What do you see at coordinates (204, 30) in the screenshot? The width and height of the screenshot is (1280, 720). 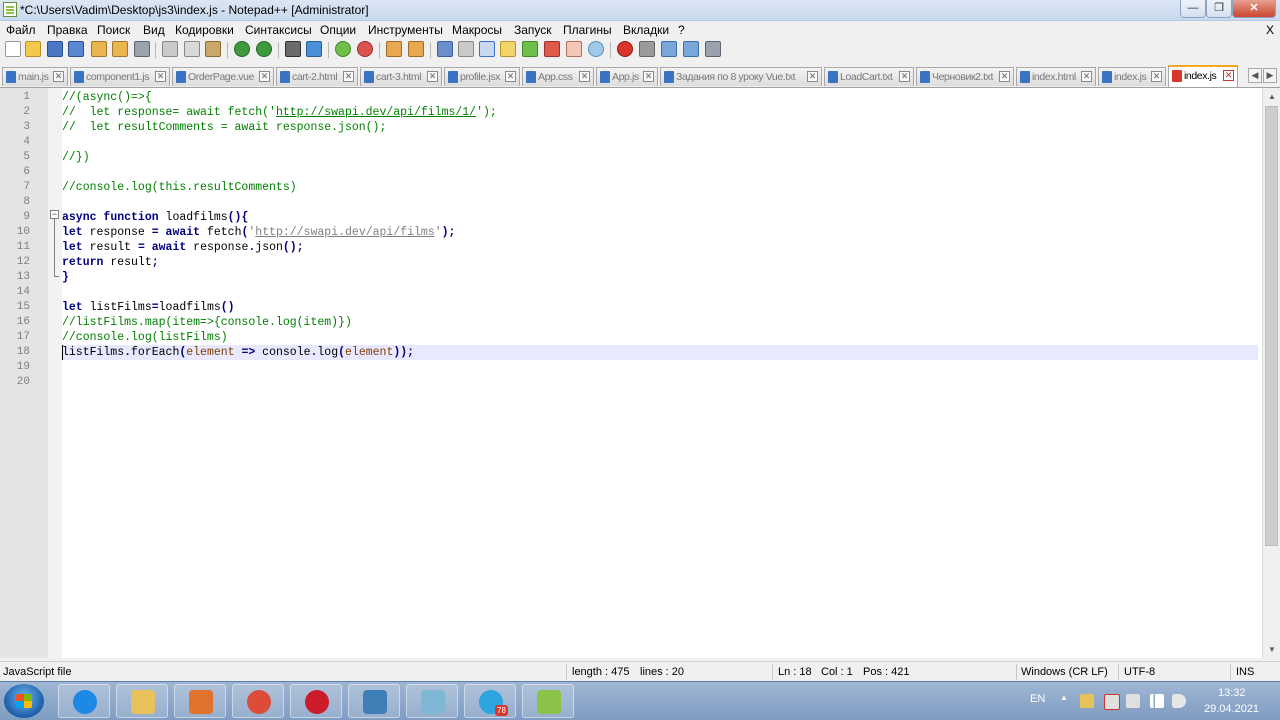 I see `menu-encoding: Кодировки` at bounding box center [204, 30].